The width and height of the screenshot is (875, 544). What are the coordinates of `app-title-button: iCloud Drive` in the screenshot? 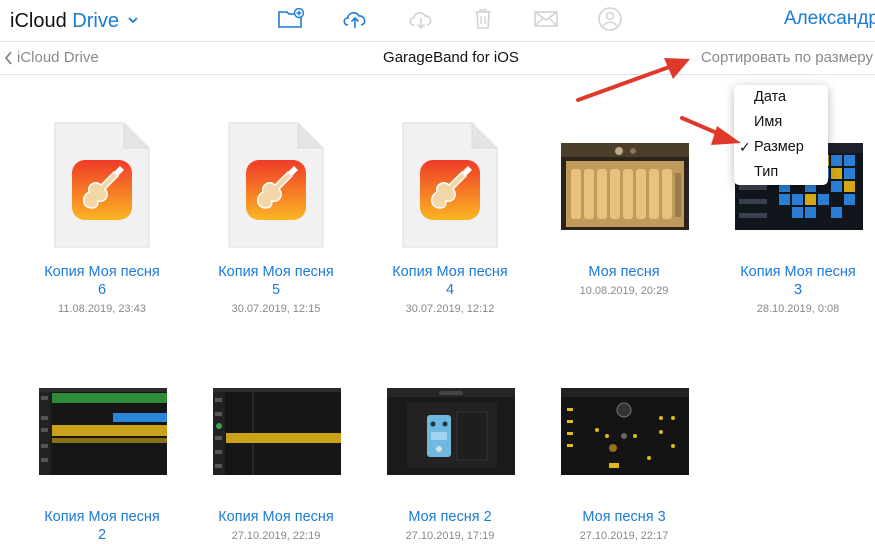 It's located at (74, 20).